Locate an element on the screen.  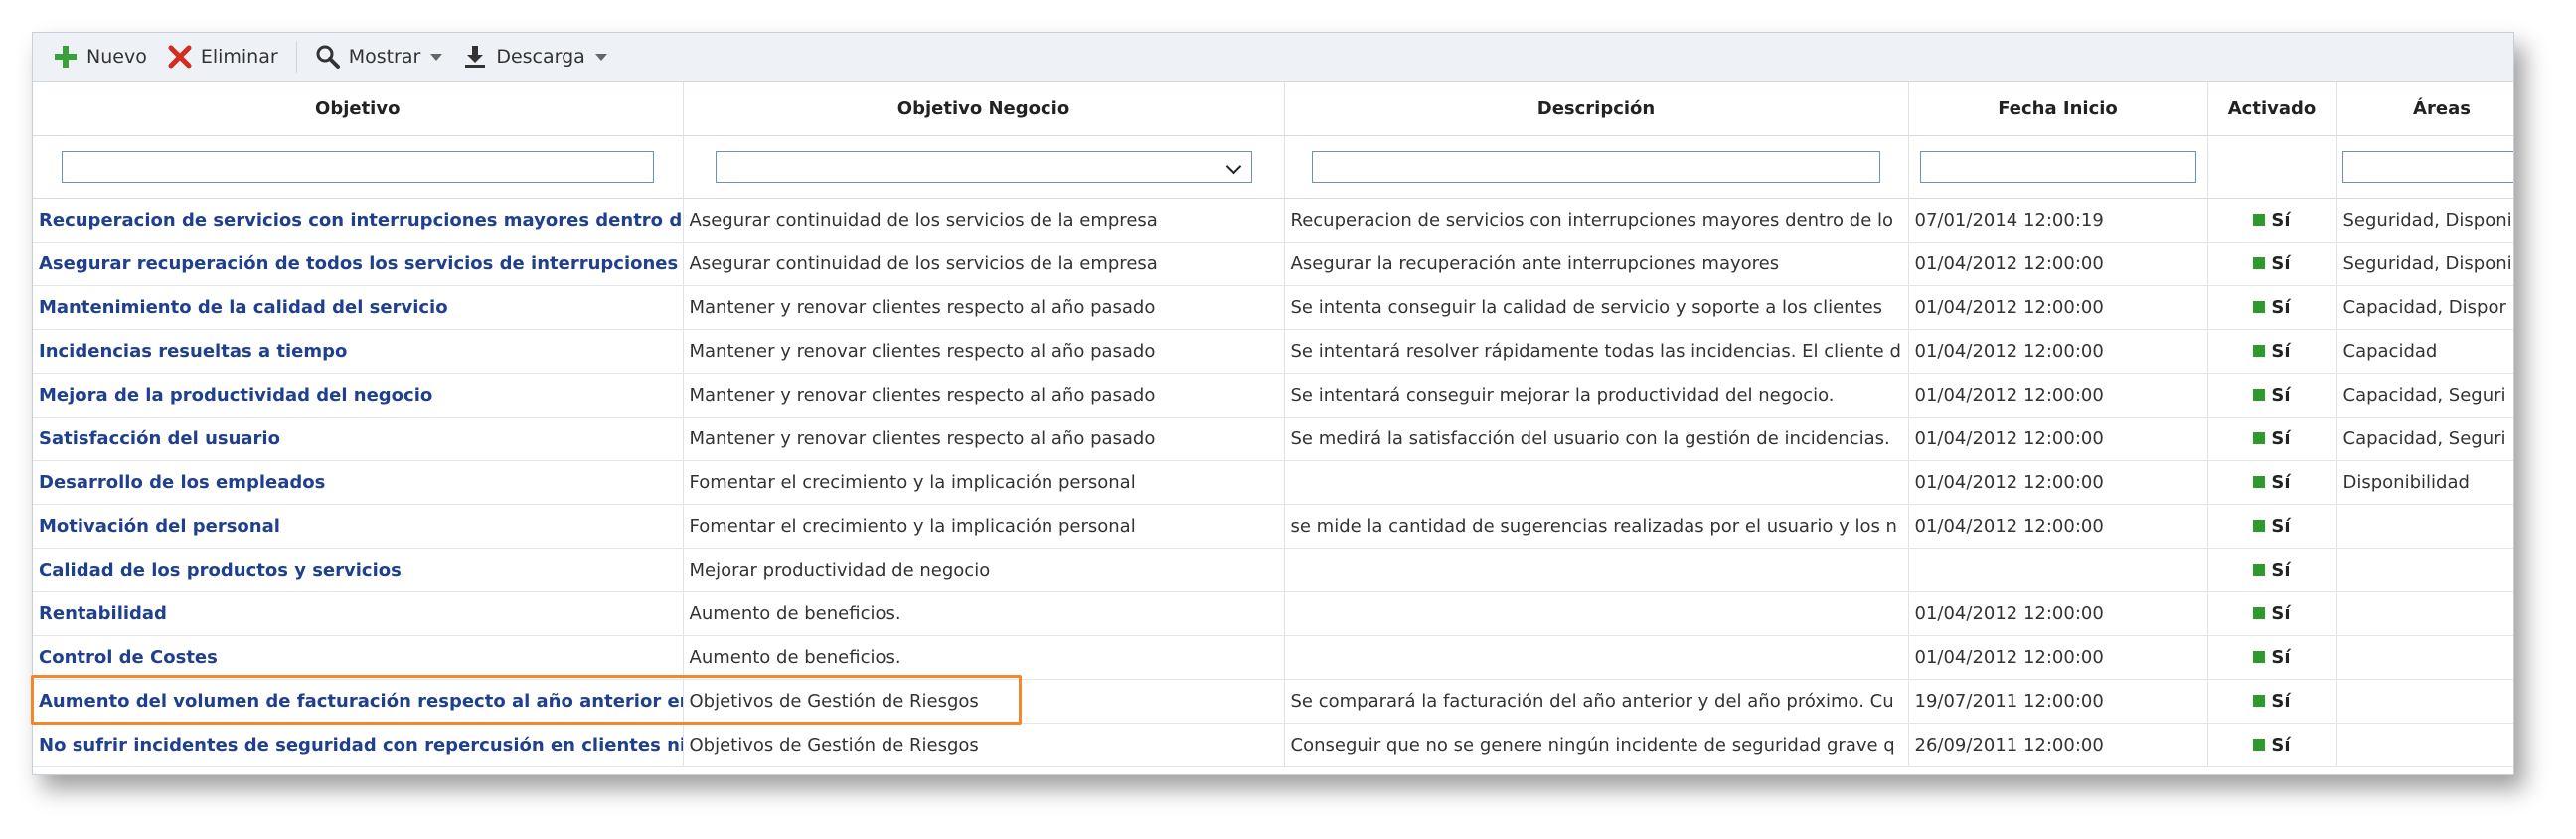
toolbar-separator is located at coordinates (296, 57).